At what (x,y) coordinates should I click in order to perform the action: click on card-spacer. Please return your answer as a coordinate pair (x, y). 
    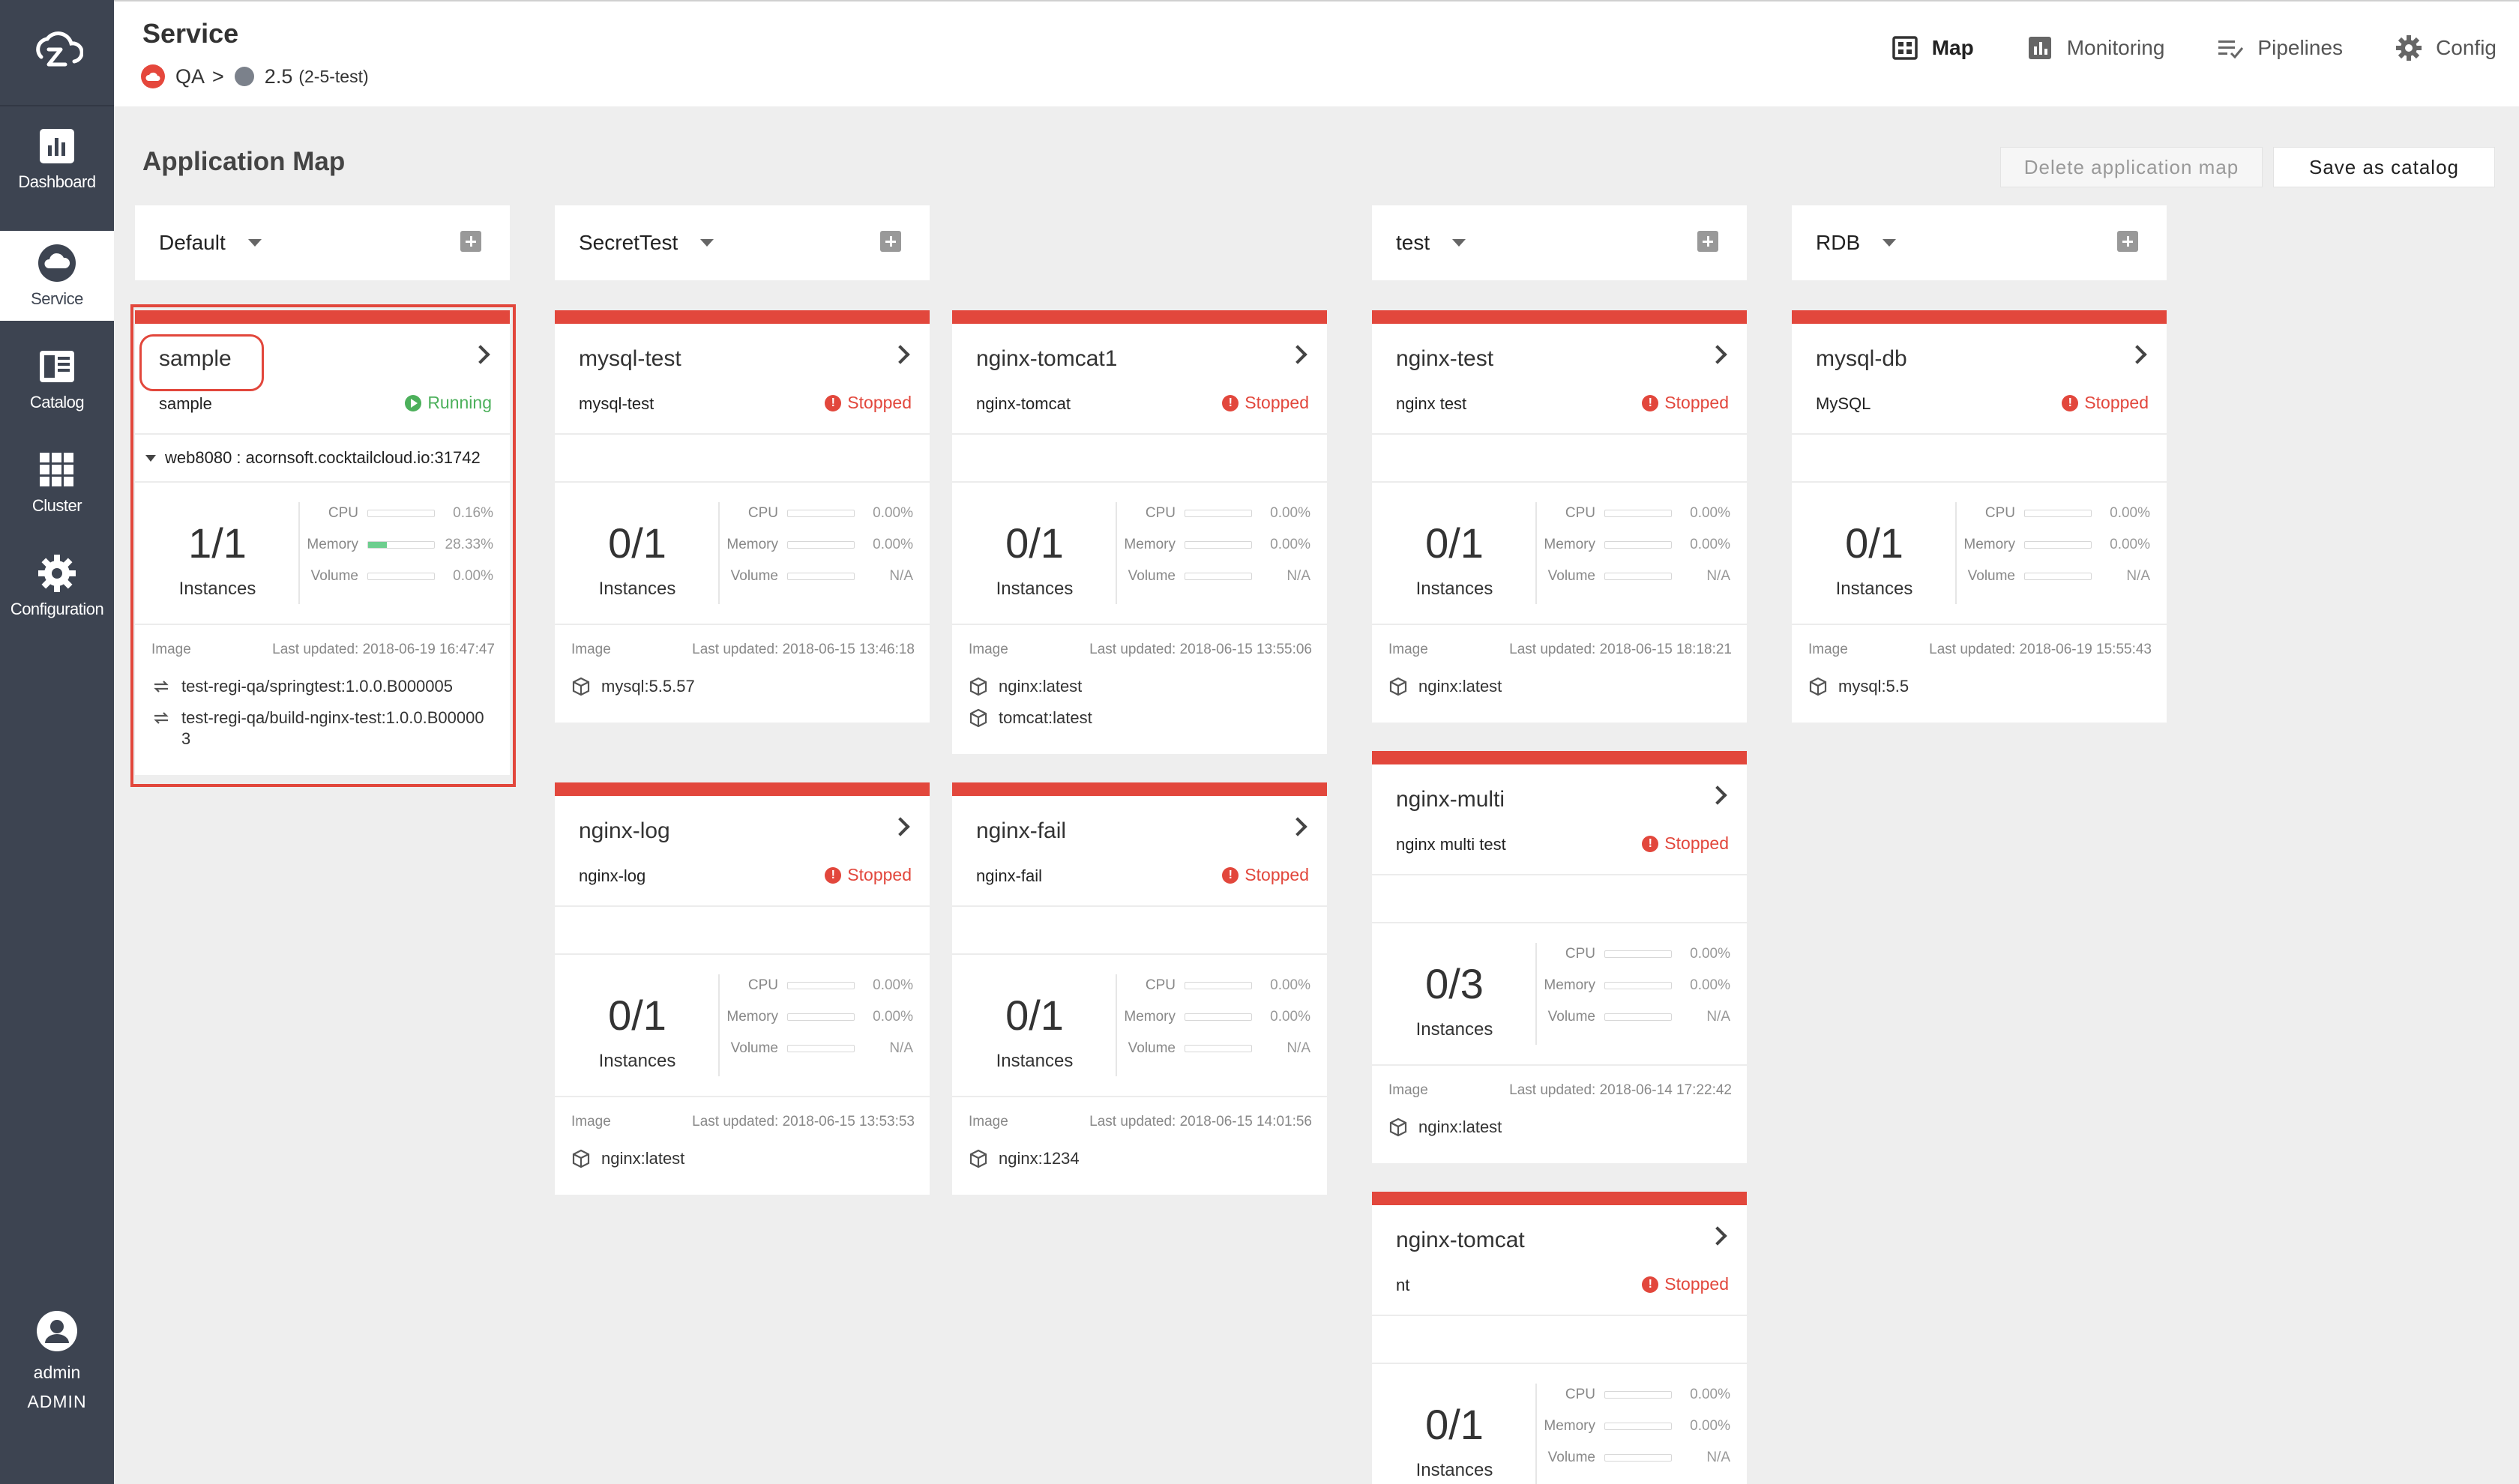
    Looking at the image, I should click on (1559, 1340).